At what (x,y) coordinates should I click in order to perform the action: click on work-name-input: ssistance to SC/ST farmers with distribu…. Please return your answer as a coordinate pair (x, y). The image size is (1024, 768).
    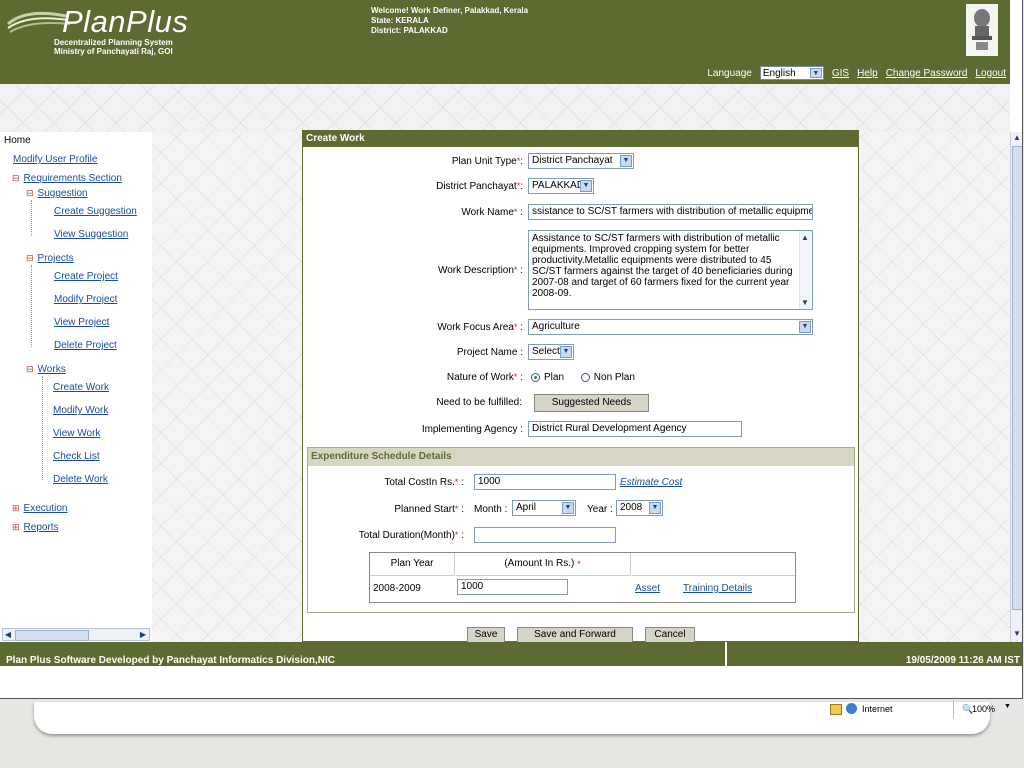
    Looking at the image, I should click on (670, 212).